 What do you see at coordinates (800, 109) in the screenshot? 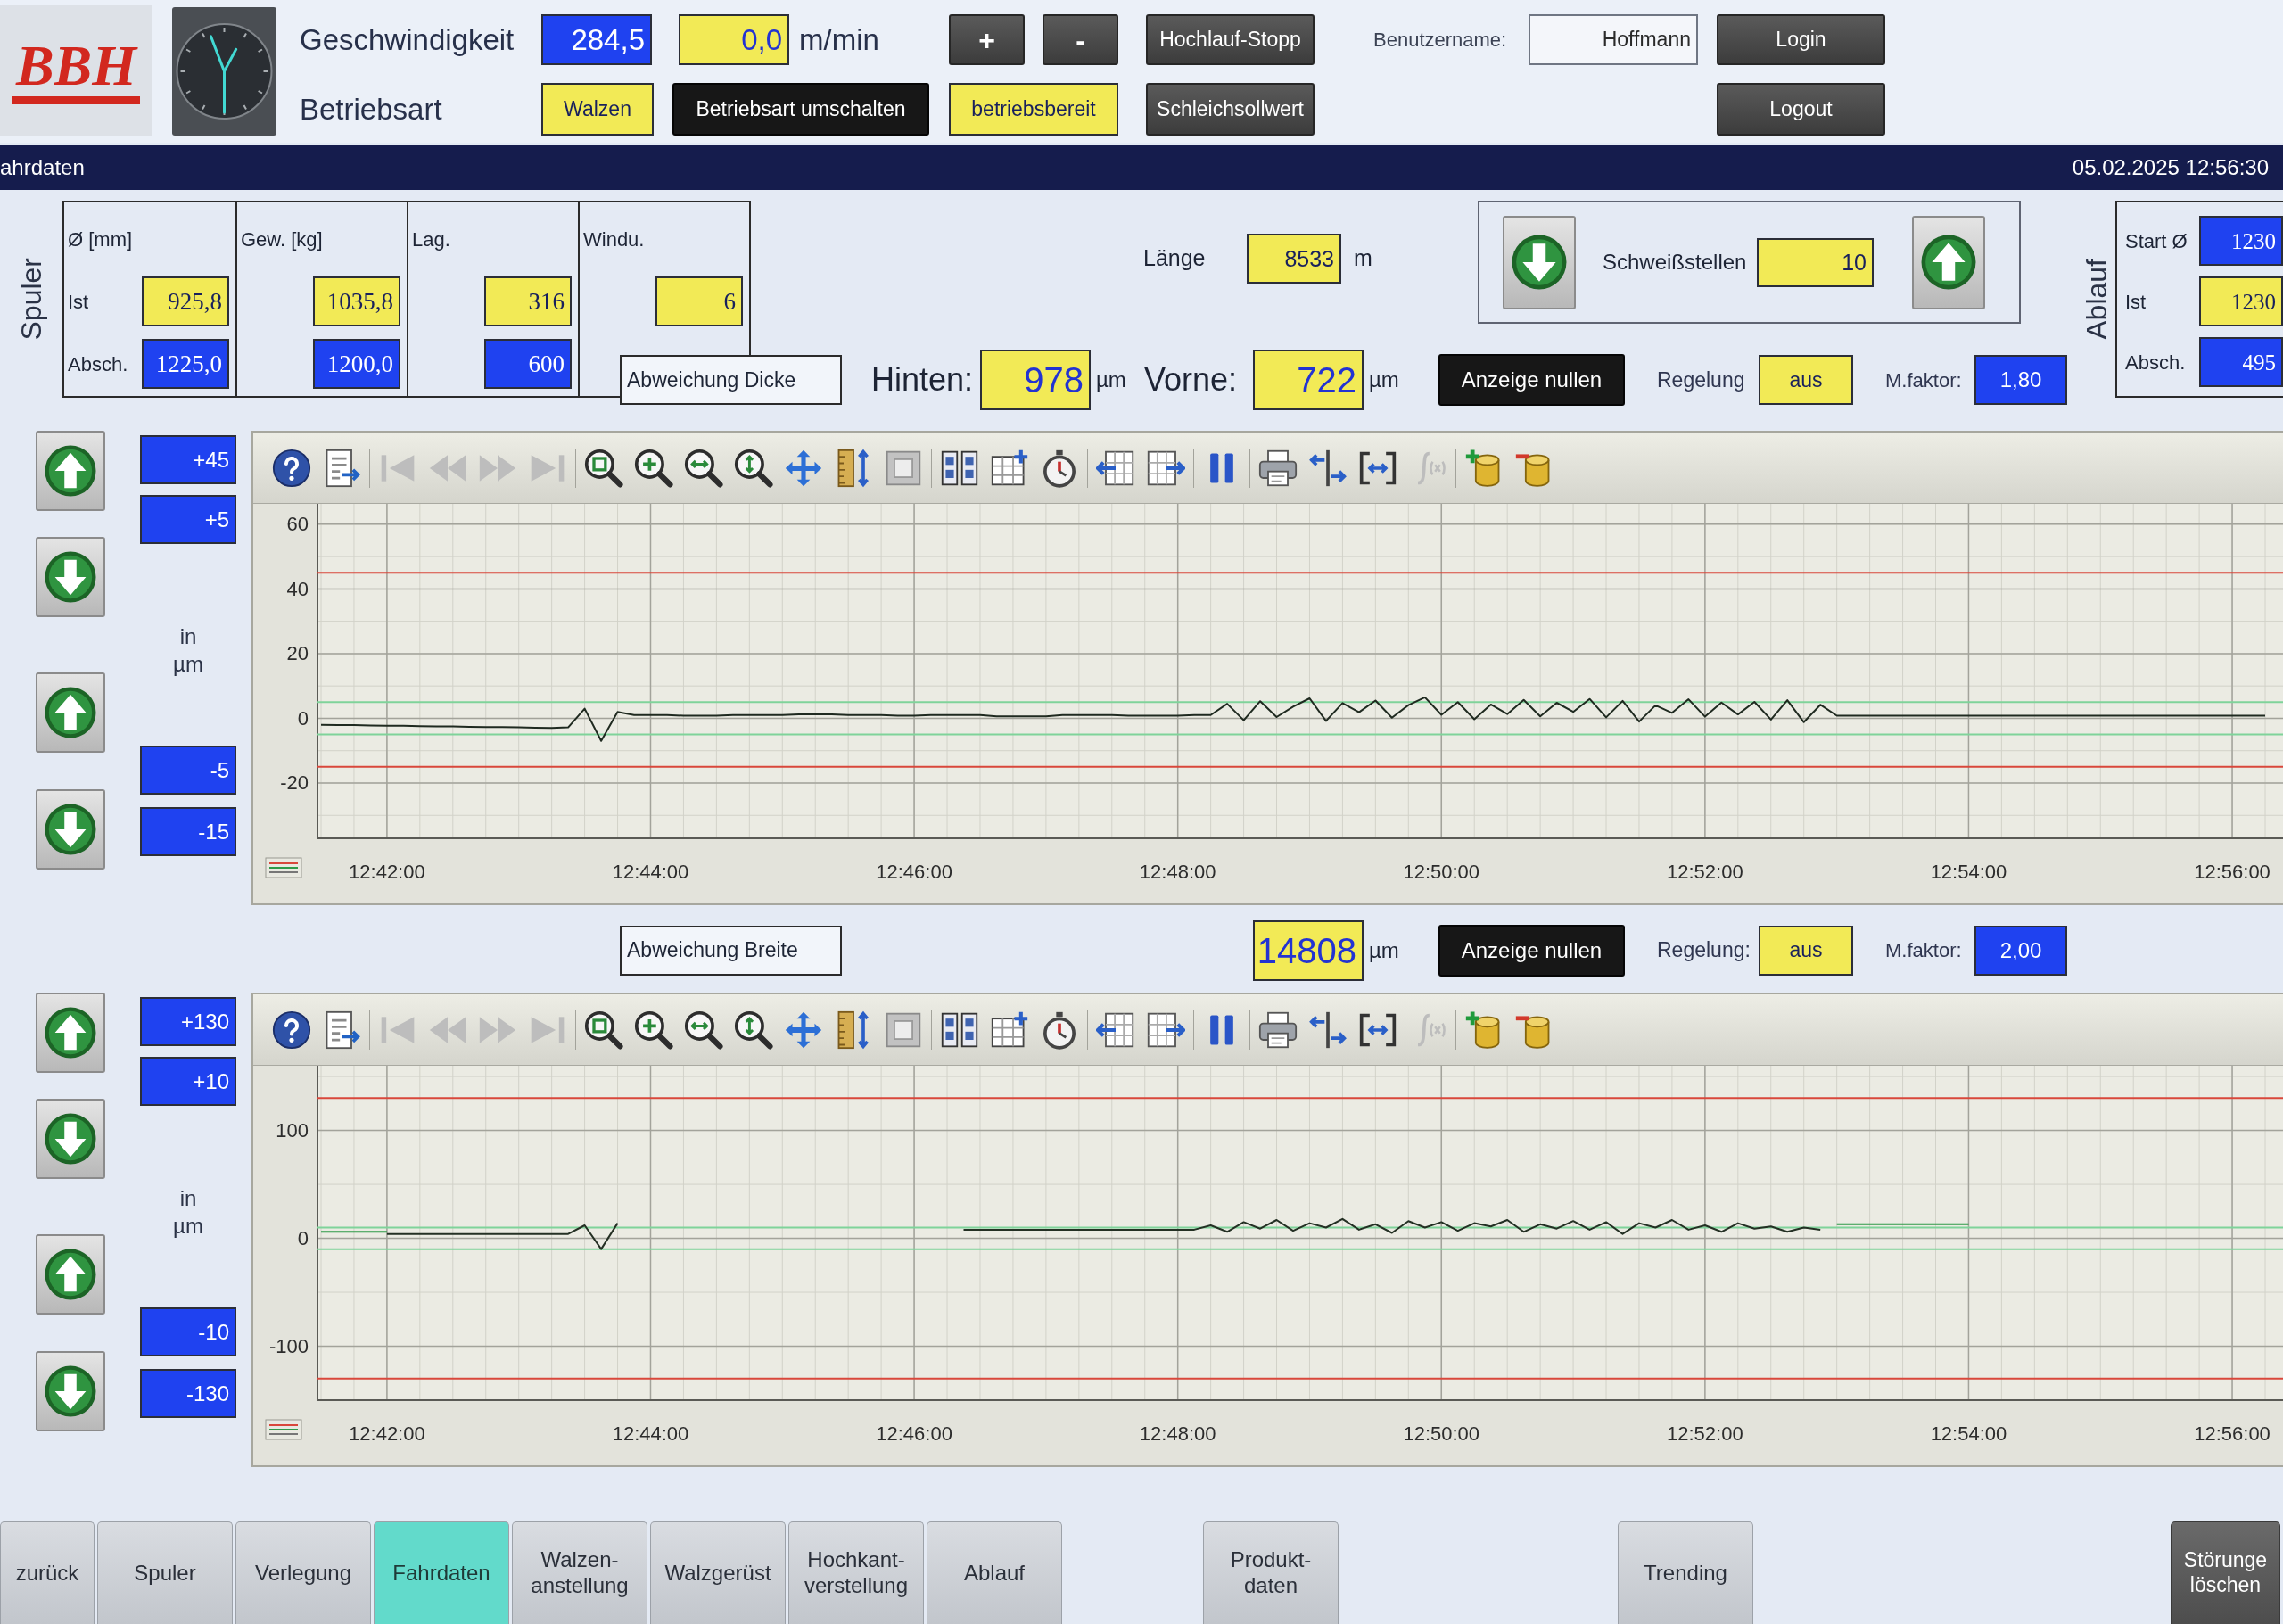
I see `mode-switch-button: Betriebsart umschalten` at bounding box center [800, 109].